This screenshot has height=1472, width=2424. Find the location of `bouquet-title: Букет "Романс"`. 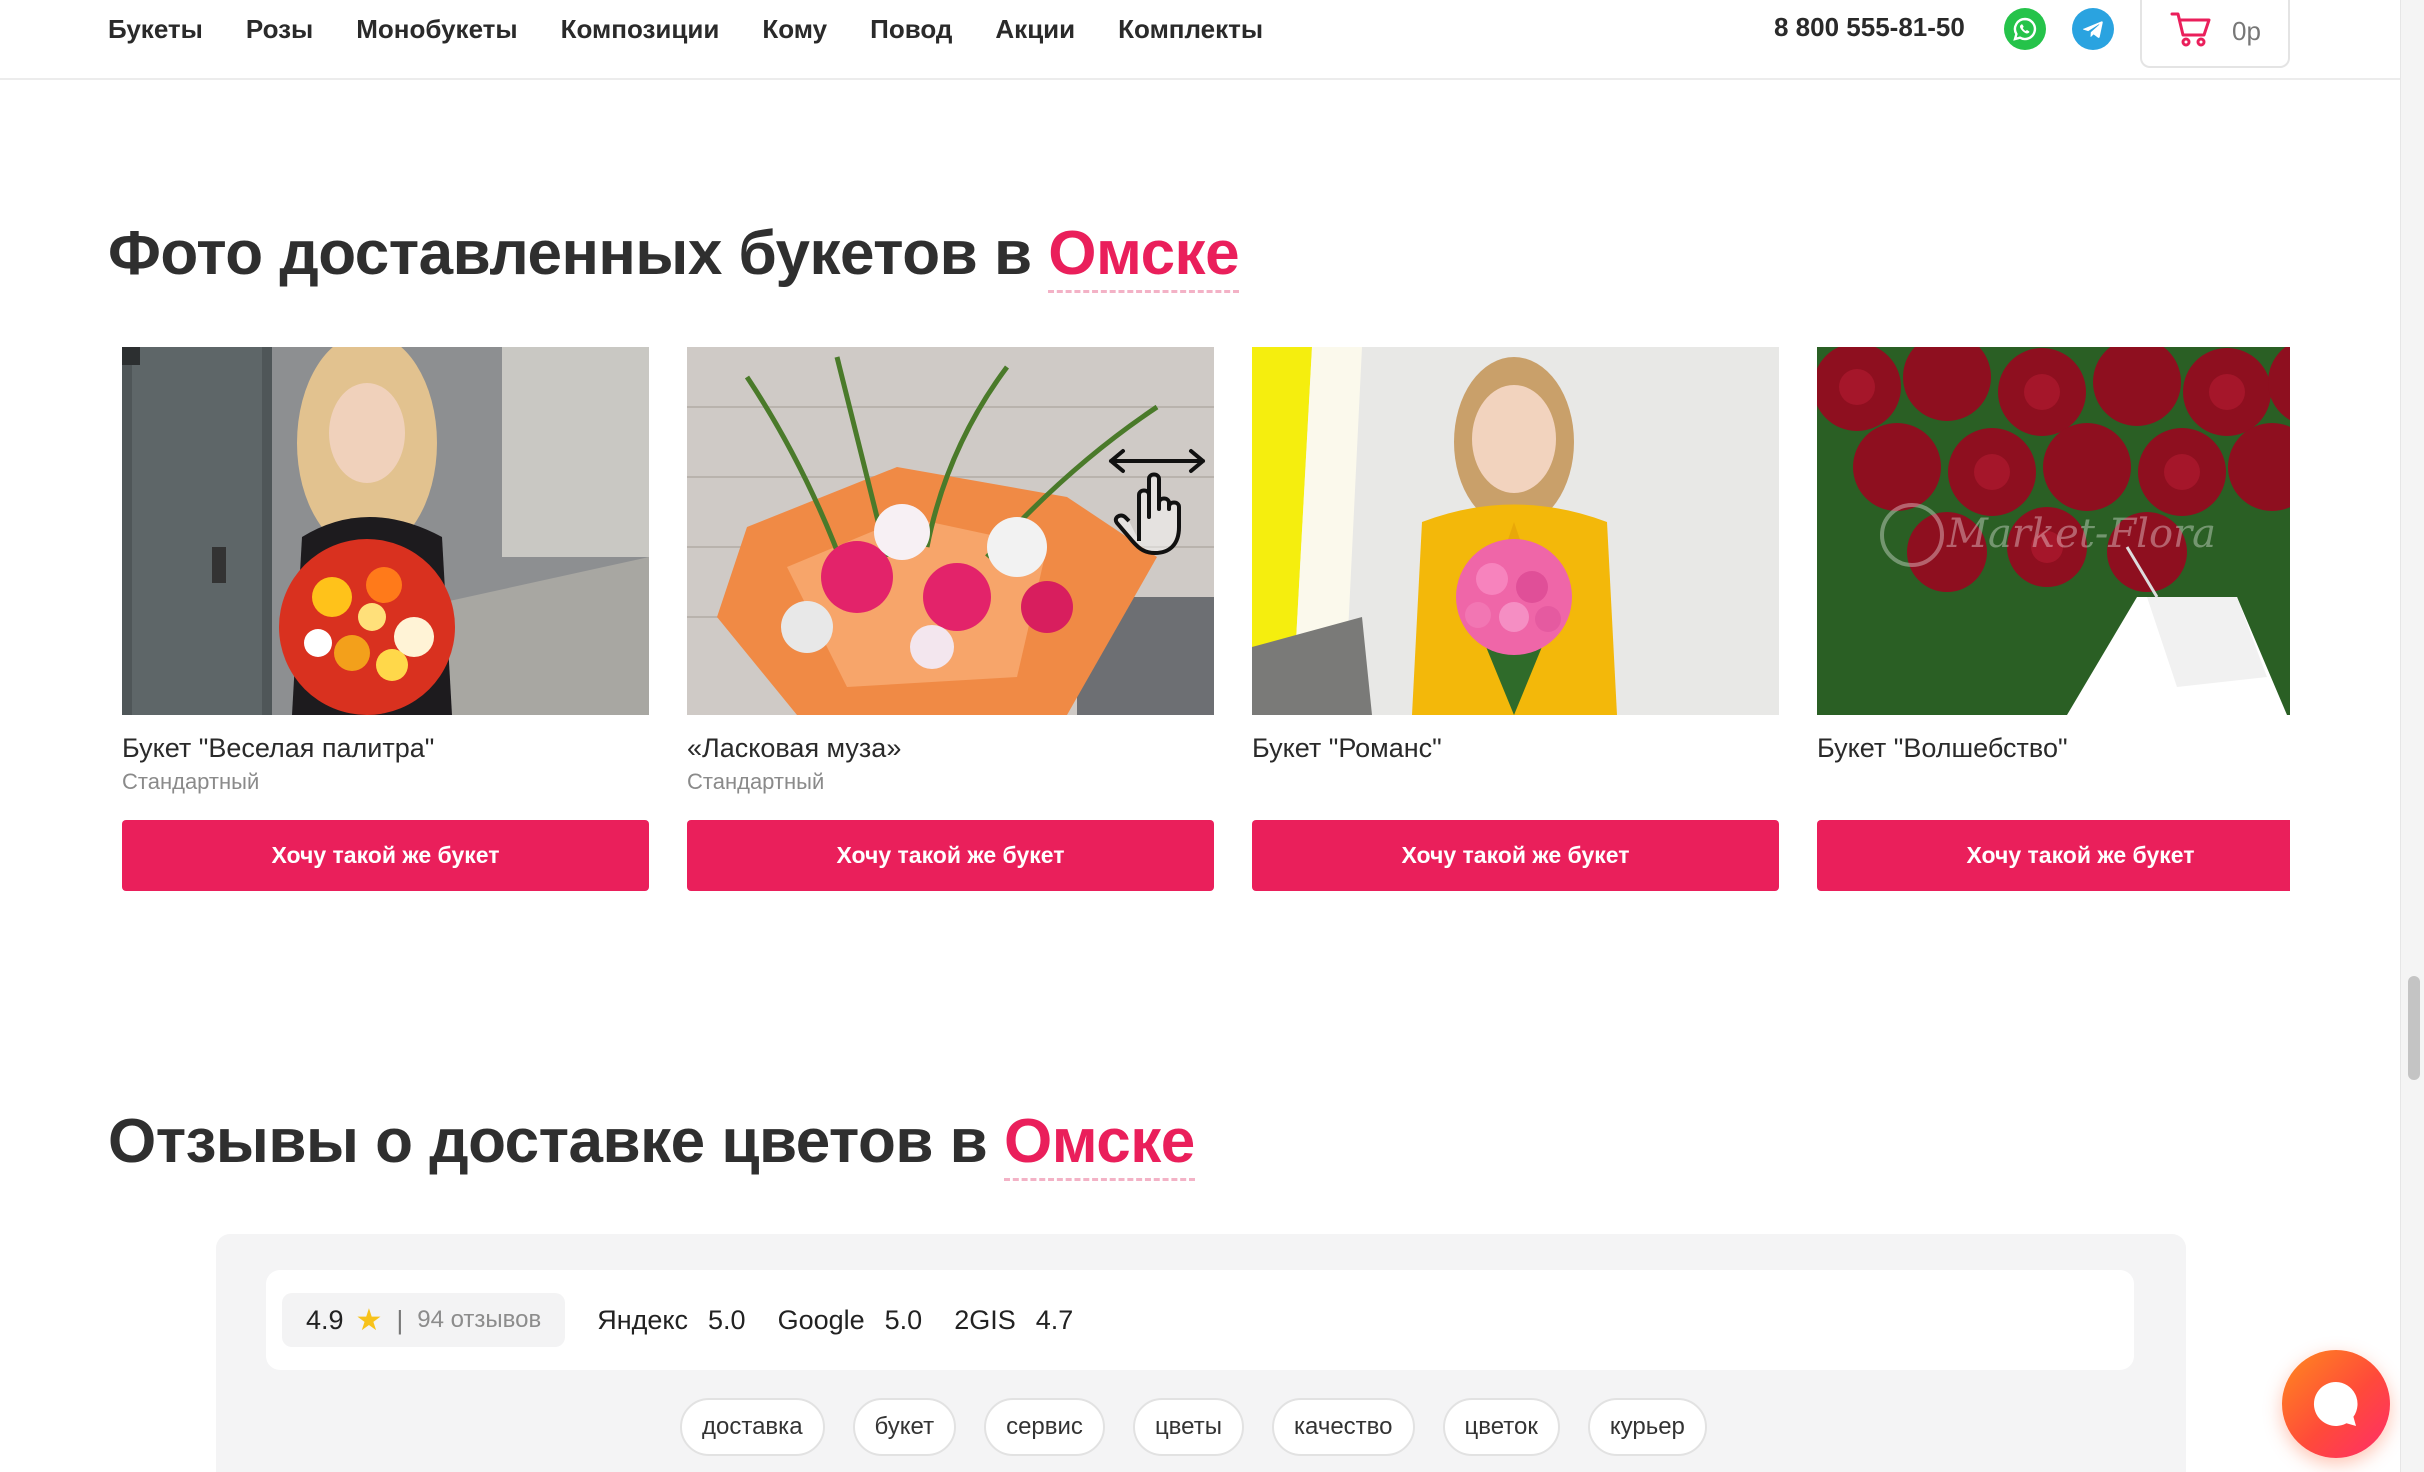

bouquet-title: Букет "Романс" is located at coordinates (1515, 750).